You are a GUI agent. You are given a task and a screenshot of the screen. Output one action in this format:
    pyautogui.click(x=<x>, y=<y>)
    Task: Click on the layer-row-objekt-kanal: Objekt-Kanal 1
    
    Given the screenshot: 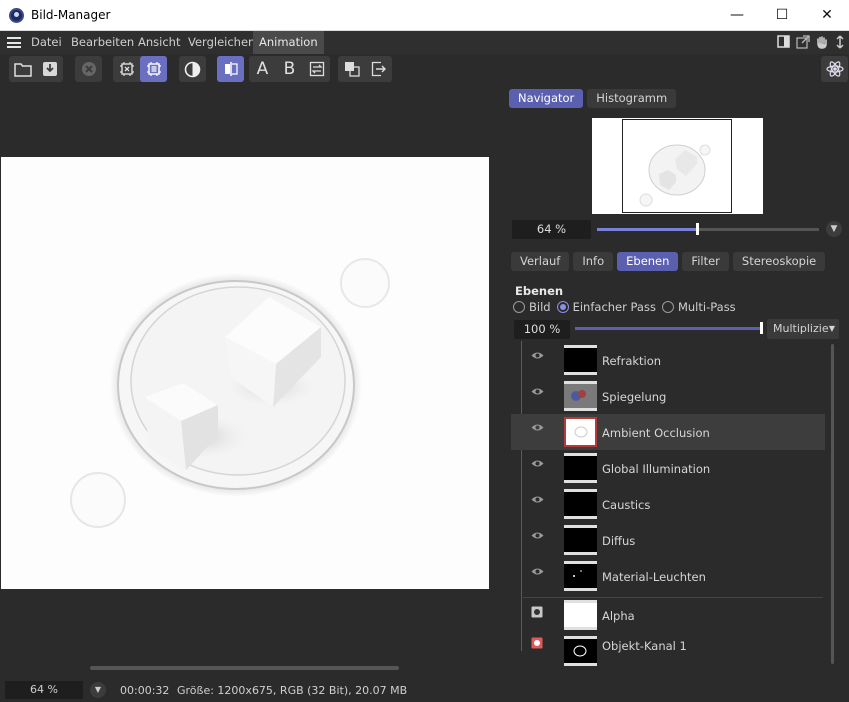 What is the action you would take?
    pyautogui.click(x=668, y=651)
    